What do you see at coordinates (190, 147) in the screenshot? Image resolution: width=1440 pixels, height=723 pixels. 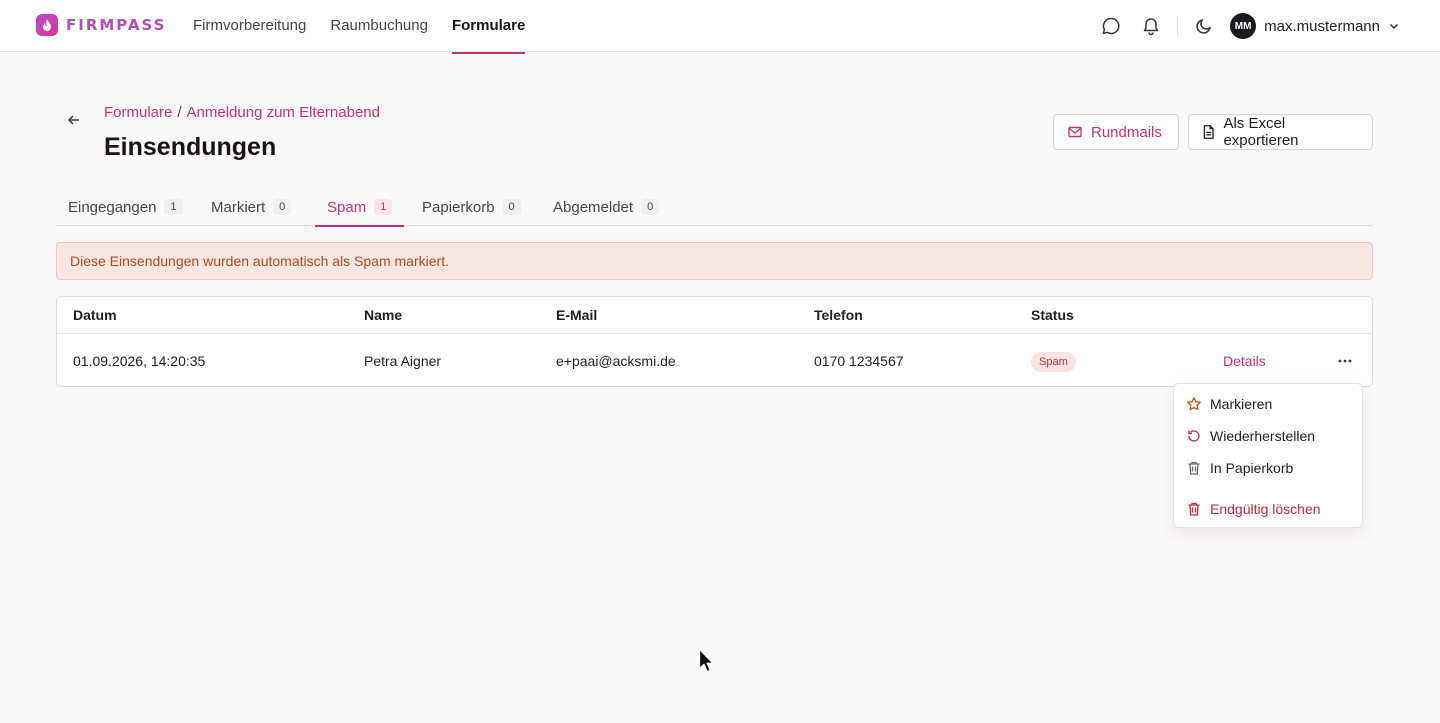 I see `page-title: Einsendungen` at bounding box center [190, 147].